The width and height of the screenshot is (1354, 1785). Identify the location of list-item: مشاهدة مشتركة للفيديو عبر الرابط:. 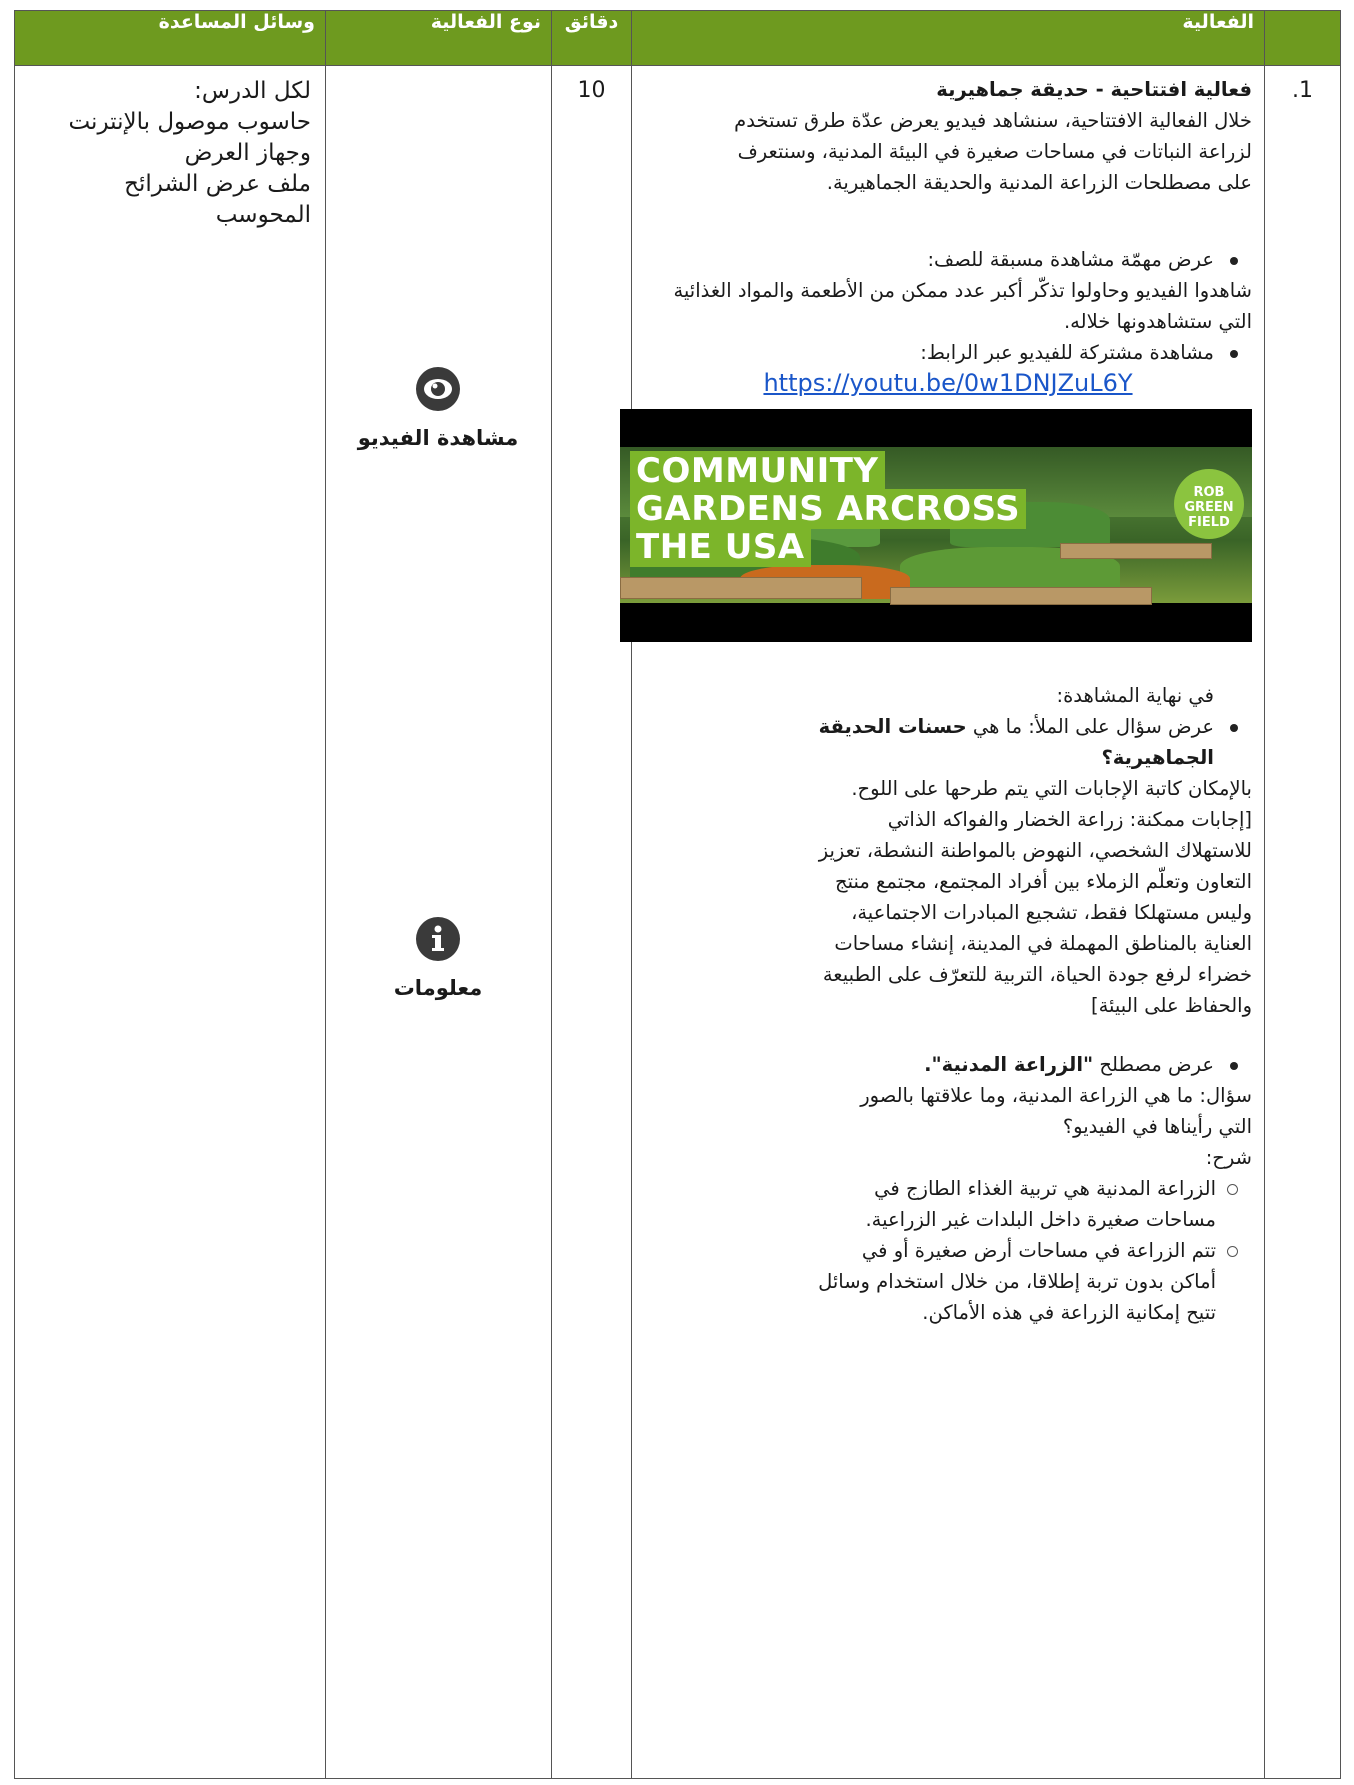
(958, 352).